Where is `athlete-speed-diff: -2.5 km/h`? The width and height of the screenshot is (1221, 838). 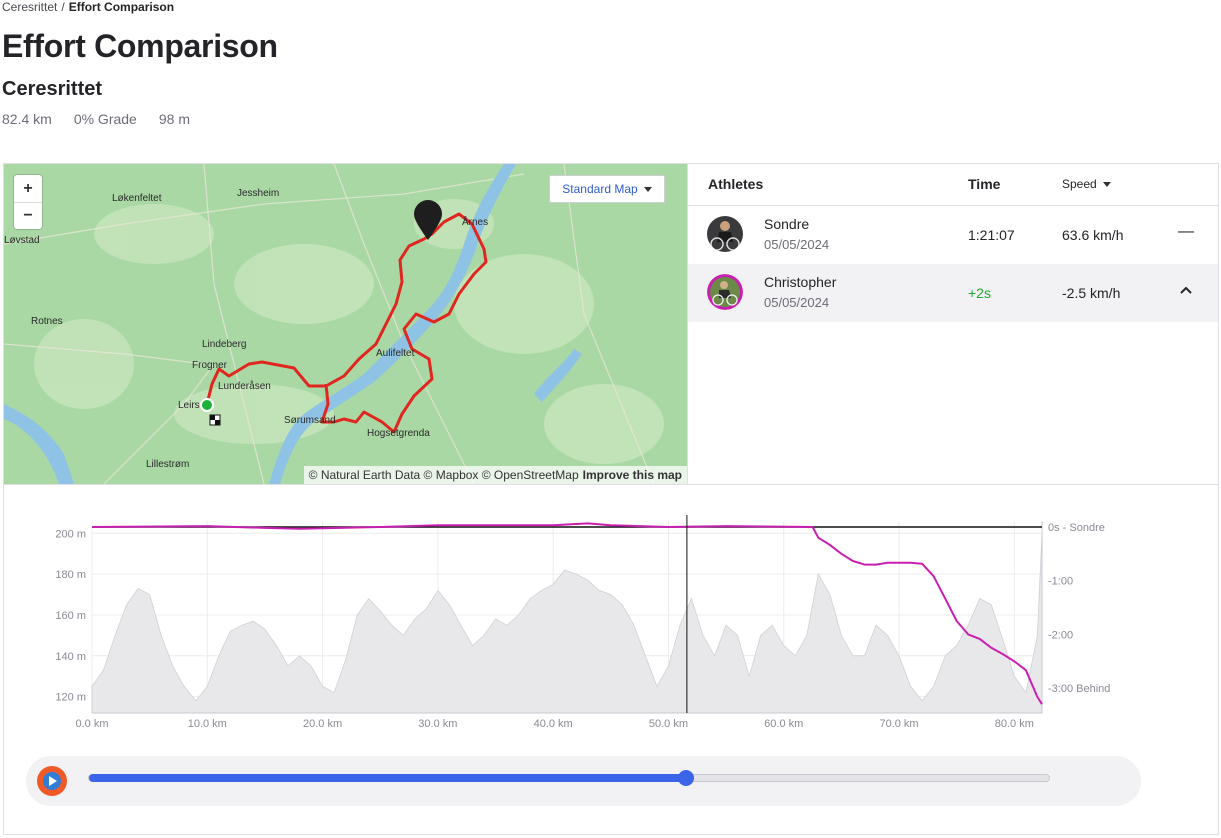
athlete-speed-diff: -2.5 km/h is located at coordinates (1091, 293).